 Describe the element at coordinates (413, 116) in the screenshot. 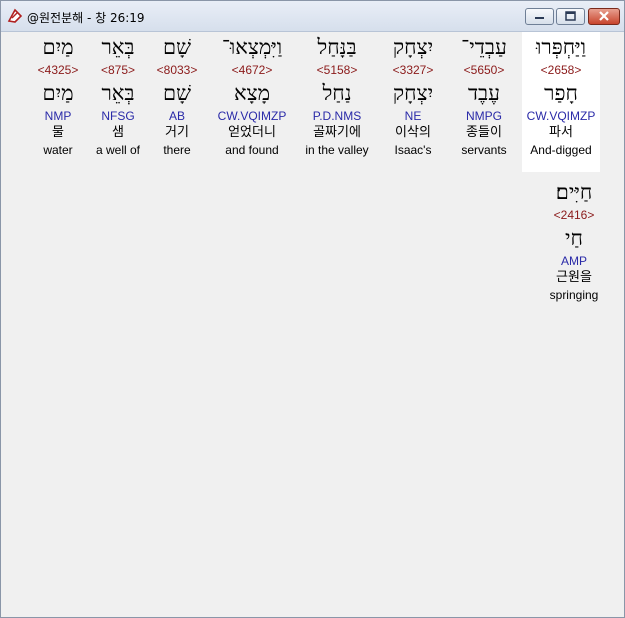

I see `parsing-code: NE` at that location.